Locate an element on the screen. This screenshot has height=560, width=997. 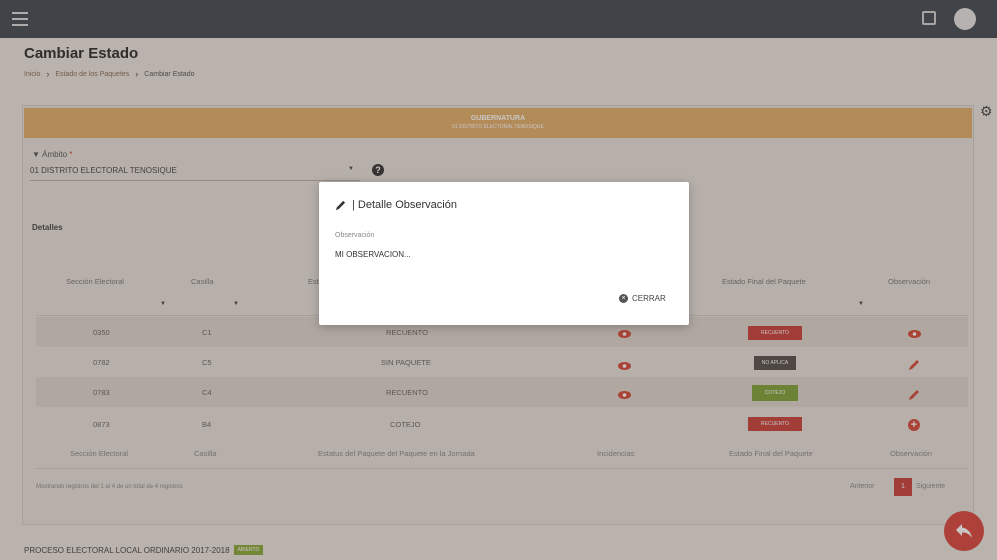
pencil-icon is located at coordinates (340, 205).